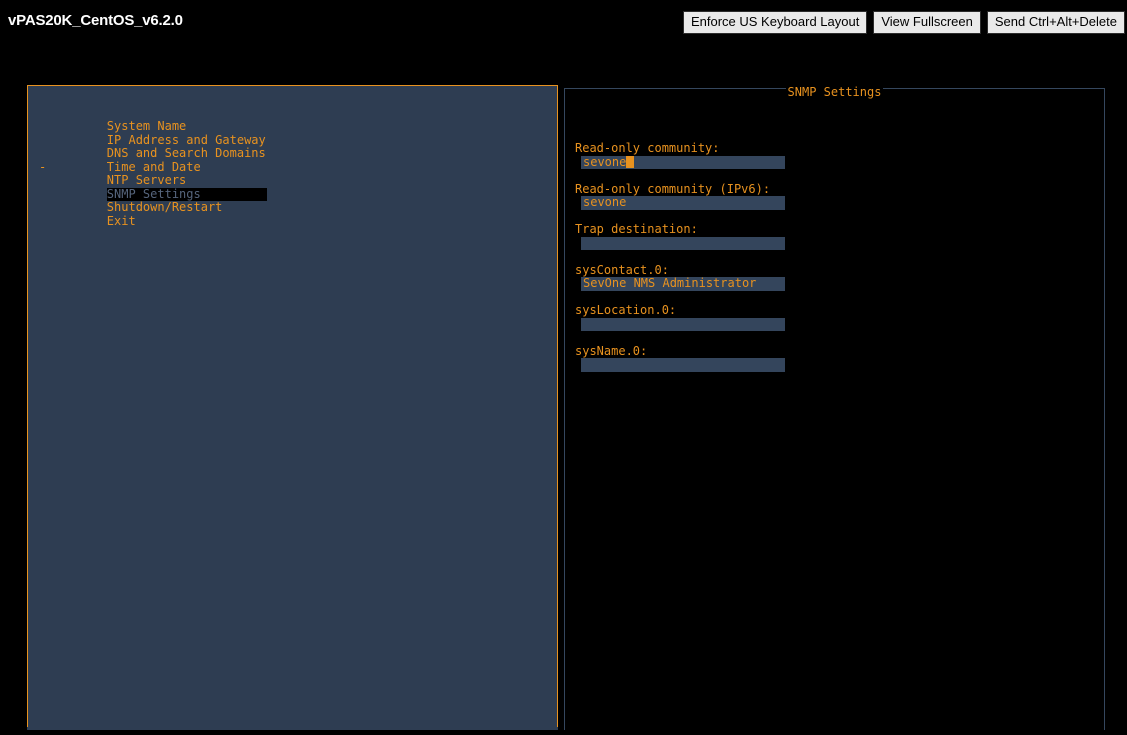 The height and width of the screenshot is (735, 1127). Describe the element at coordinates (622, 269) in the screenshot. I see `field-label: sysContact.0:` at that location.